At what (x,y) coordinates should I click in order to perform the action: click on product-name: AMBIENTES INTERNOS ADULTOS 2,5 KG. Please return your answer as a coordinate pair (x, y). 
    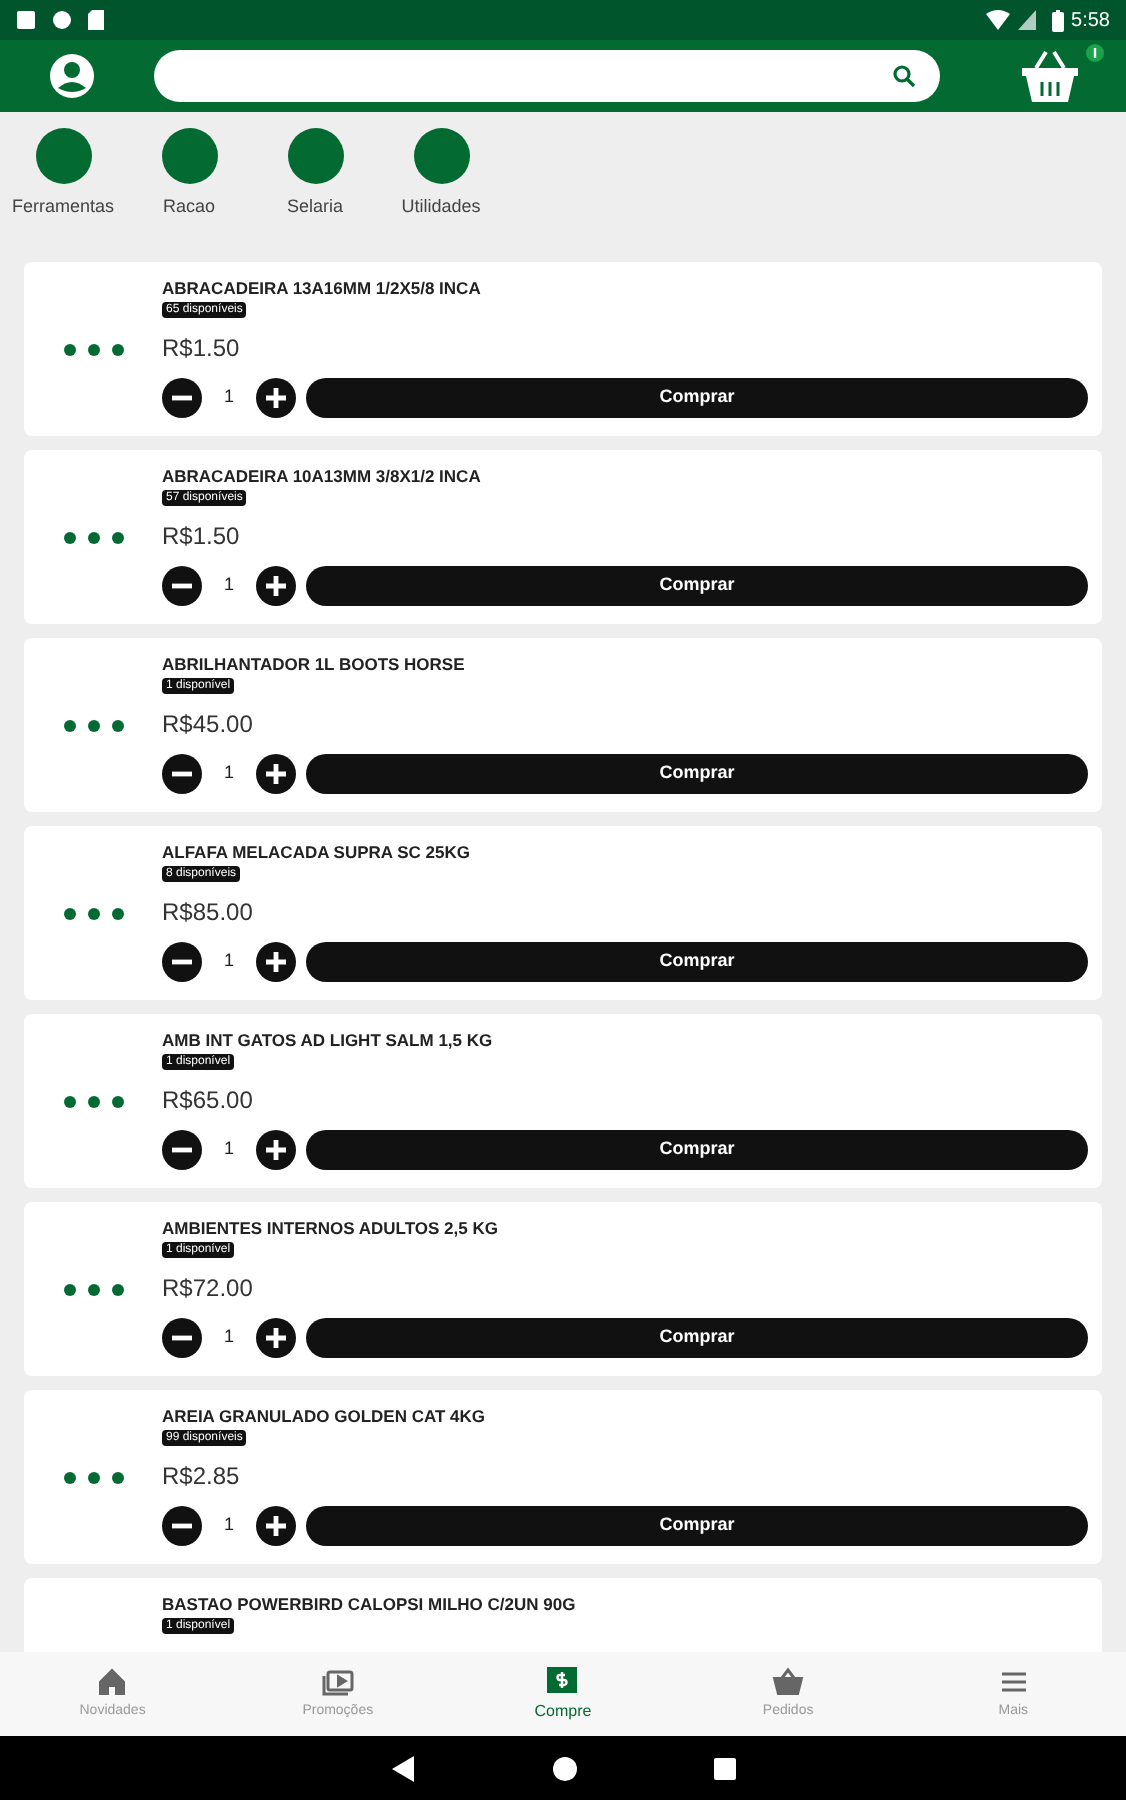
    Looking at the image, I should click on (331, 1229).